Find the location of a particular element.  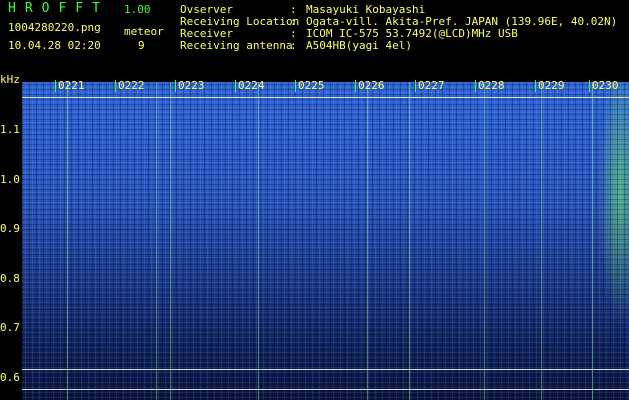

time-marker-label: 0225 is located at coordinates (311, 85).